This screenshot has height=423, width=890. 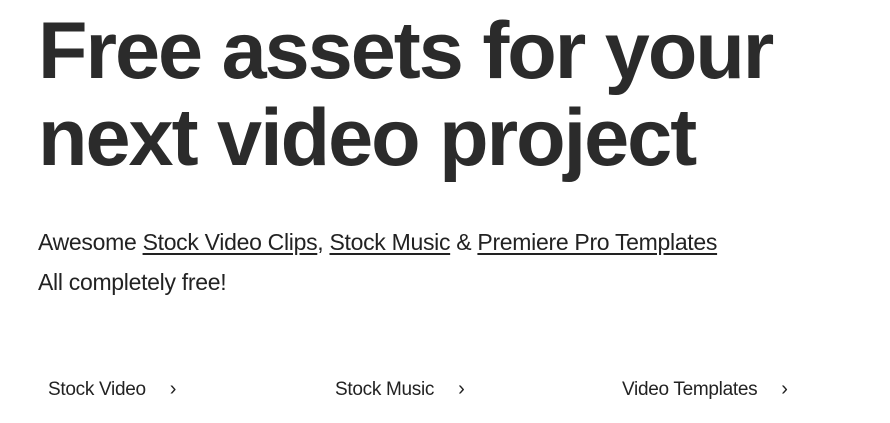 What do you see at coordinates (385, 389) in the screenshot?
I see `nav-label: Stock Music` at bounding box center [385, 389].